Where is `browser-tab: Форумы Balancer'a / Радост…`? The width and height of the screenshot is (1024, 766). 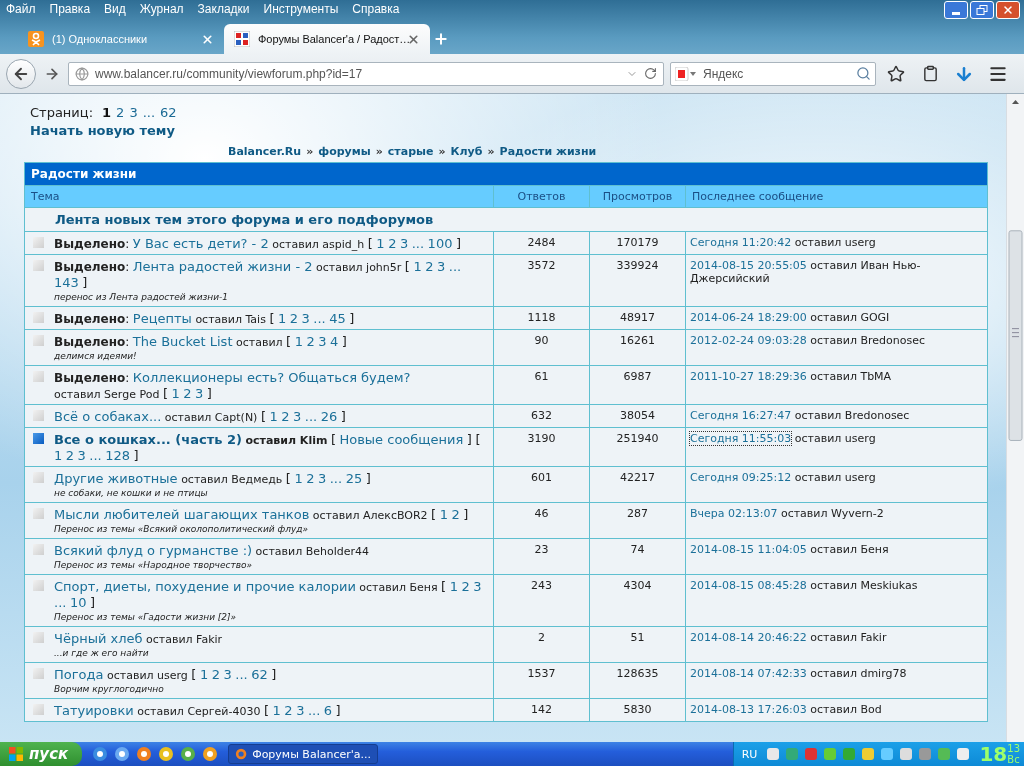
browser-tab: Форумы Balancer'a / Радост… is located at coordinates (327, 39).